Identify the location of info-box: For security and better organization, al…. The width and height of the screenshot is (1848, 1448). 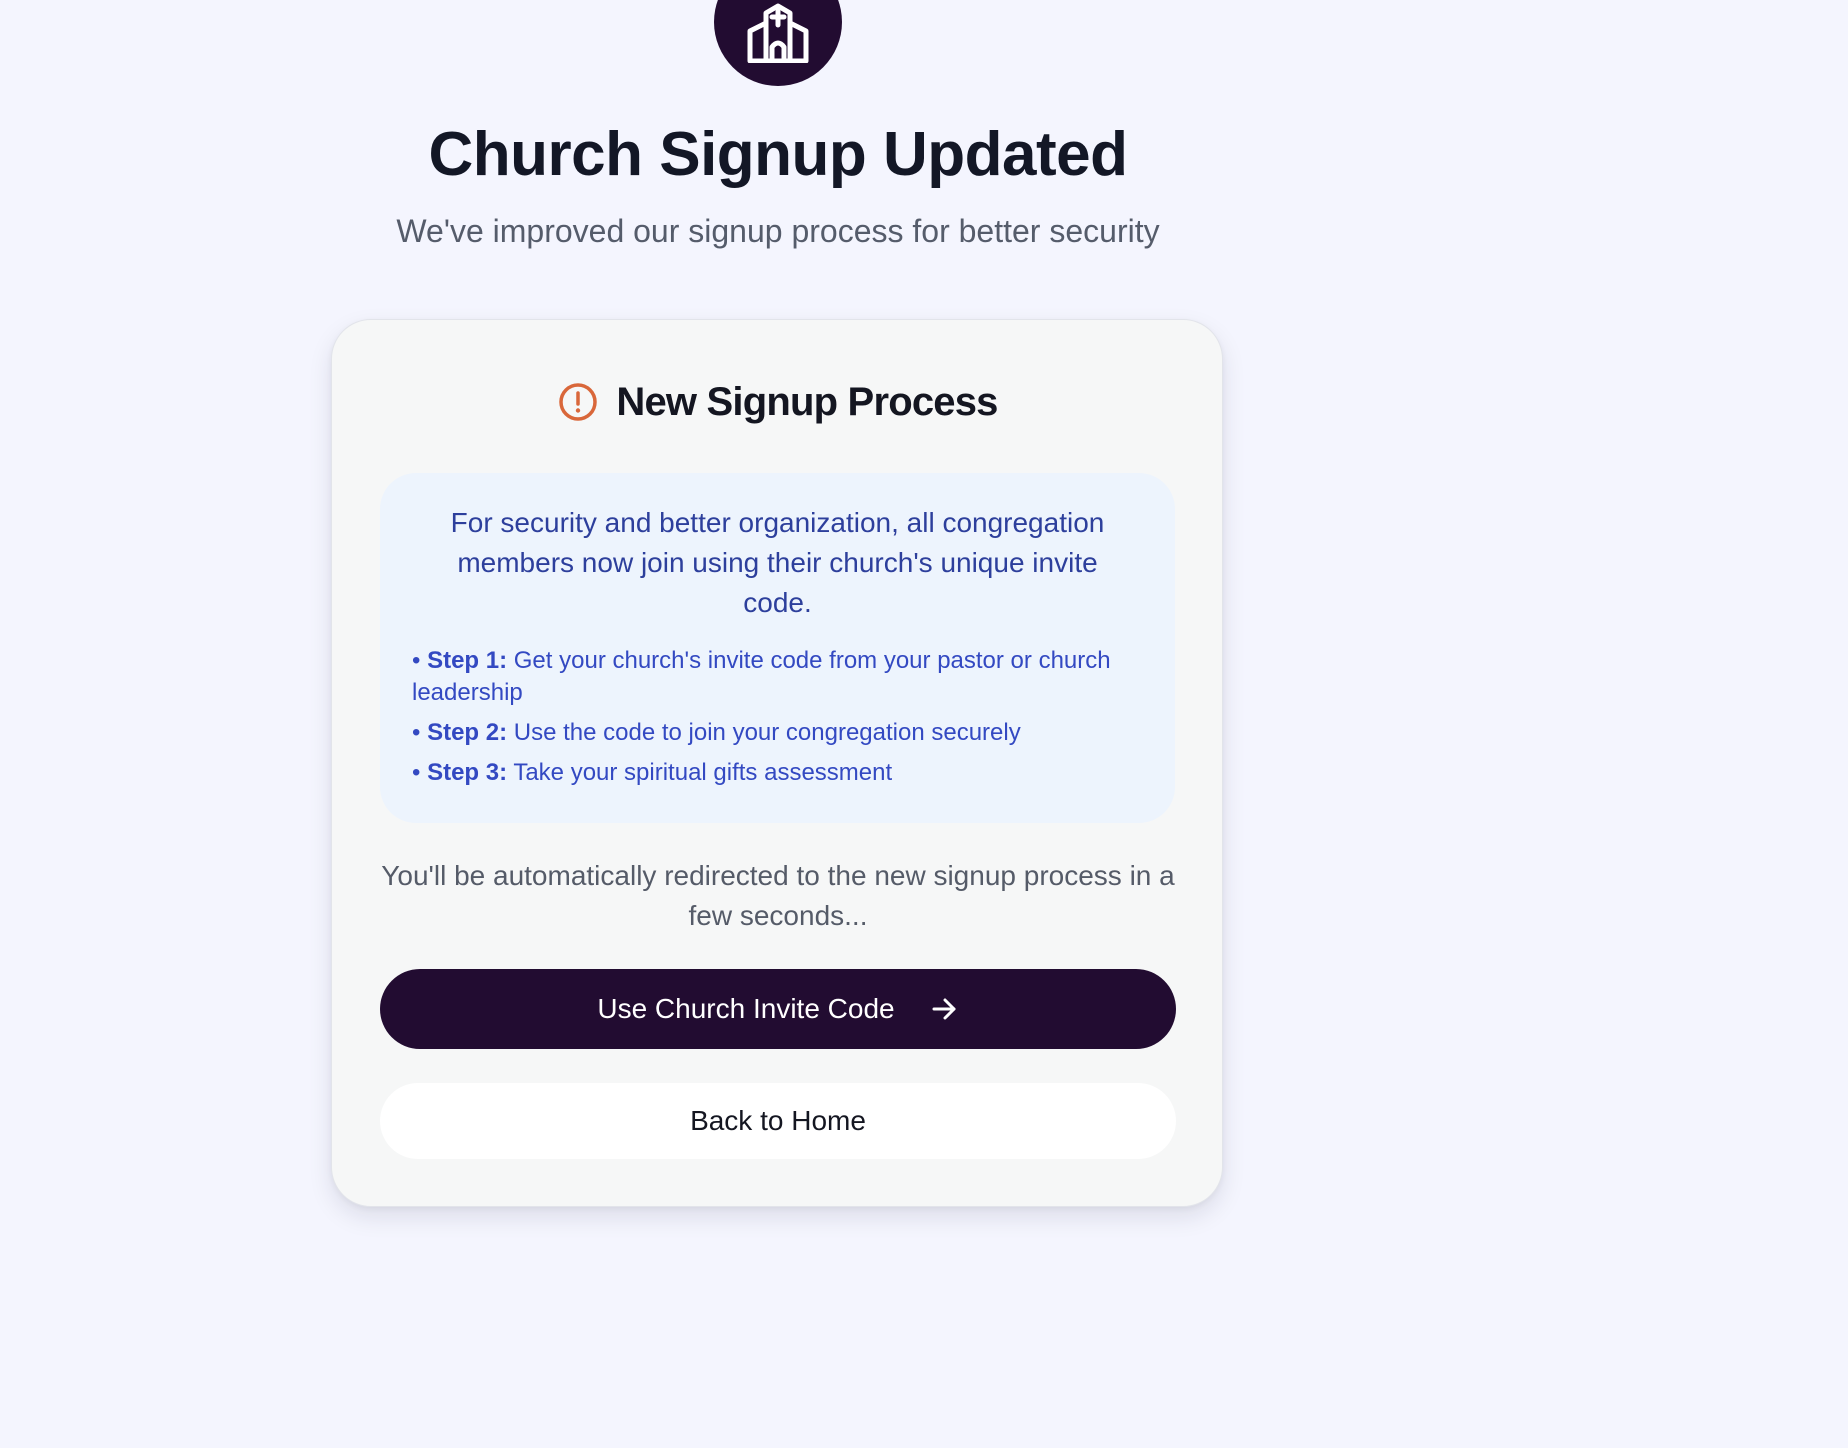
(777, 648).